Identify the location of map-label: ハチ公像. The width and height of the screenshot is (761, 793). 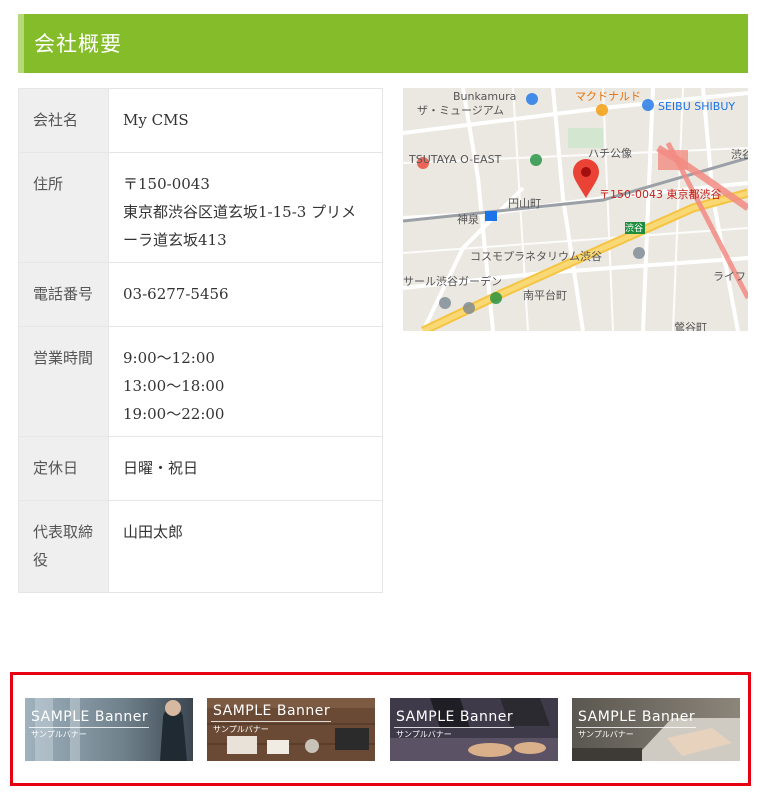
(610, 153).